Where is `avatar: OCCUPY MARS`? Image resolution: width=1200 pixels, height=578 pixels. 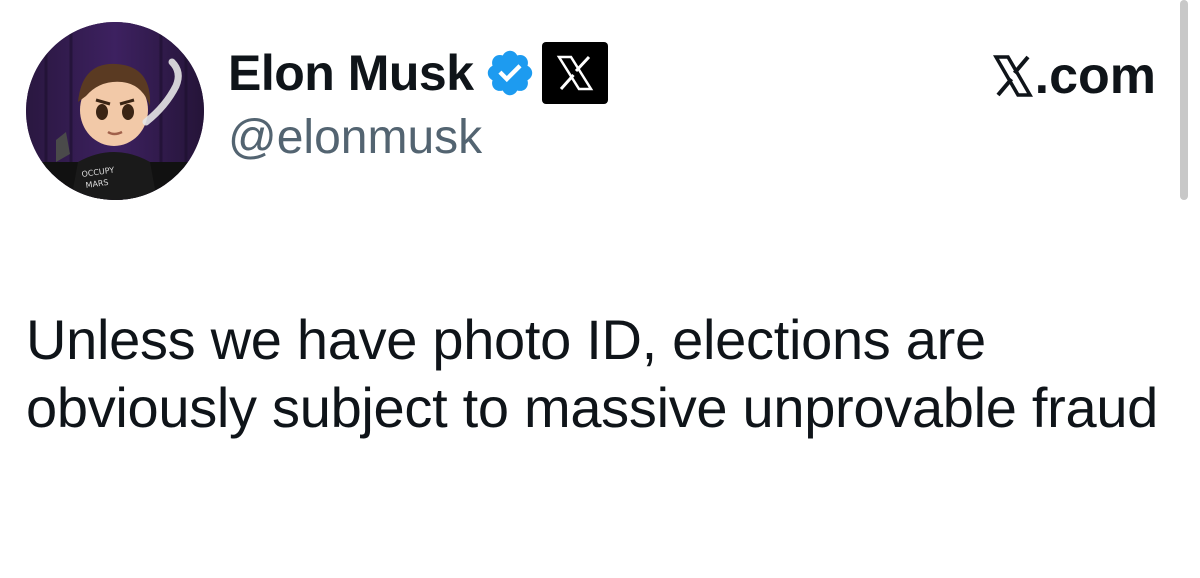 avatar: OCCUPY MARS is located at coordinates (115, 111).